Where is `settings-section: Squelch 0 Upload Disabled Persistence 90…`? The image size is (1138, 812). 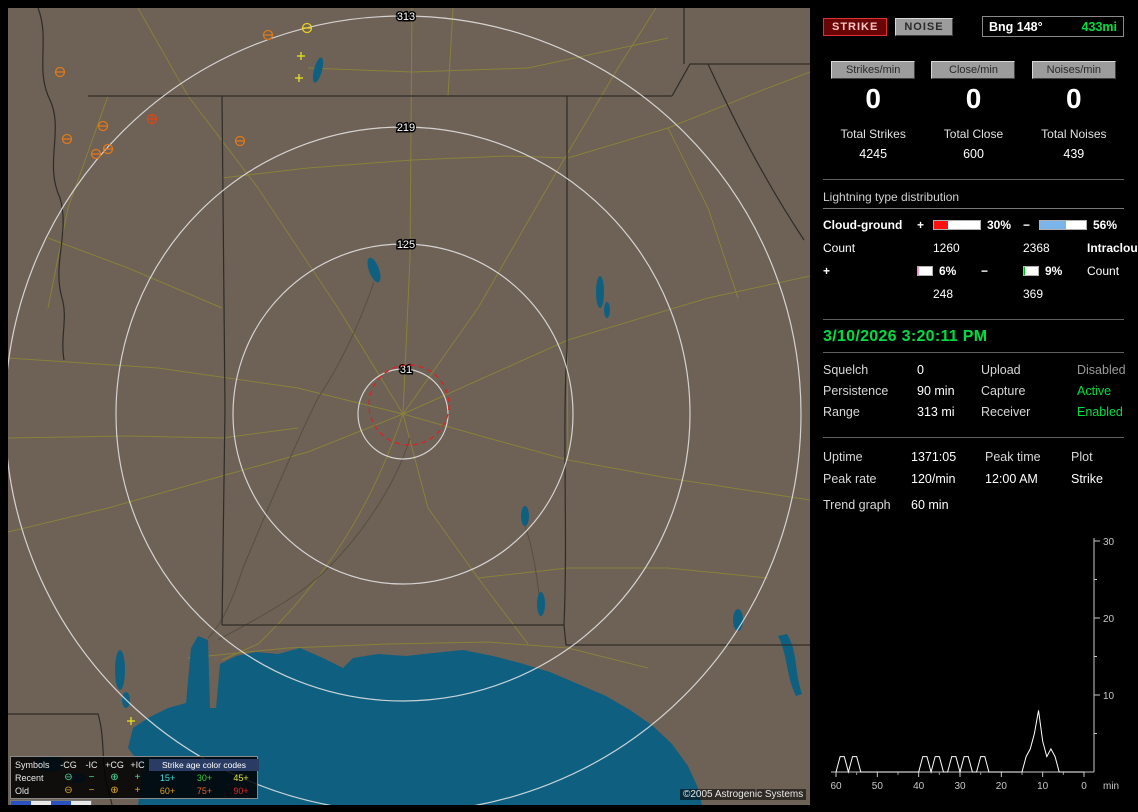 settings-section: Squelch 0 Upload Disabled Persistence 90… is located at coordinates (974, 391).